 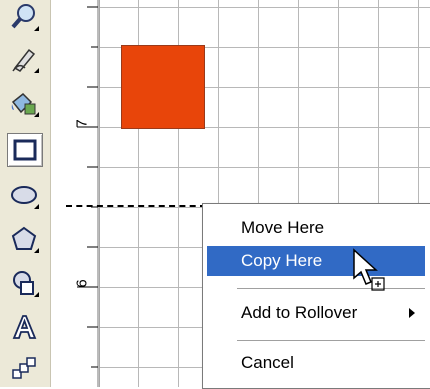 I want to click on interactive-tool, so click(x=24, y=369).